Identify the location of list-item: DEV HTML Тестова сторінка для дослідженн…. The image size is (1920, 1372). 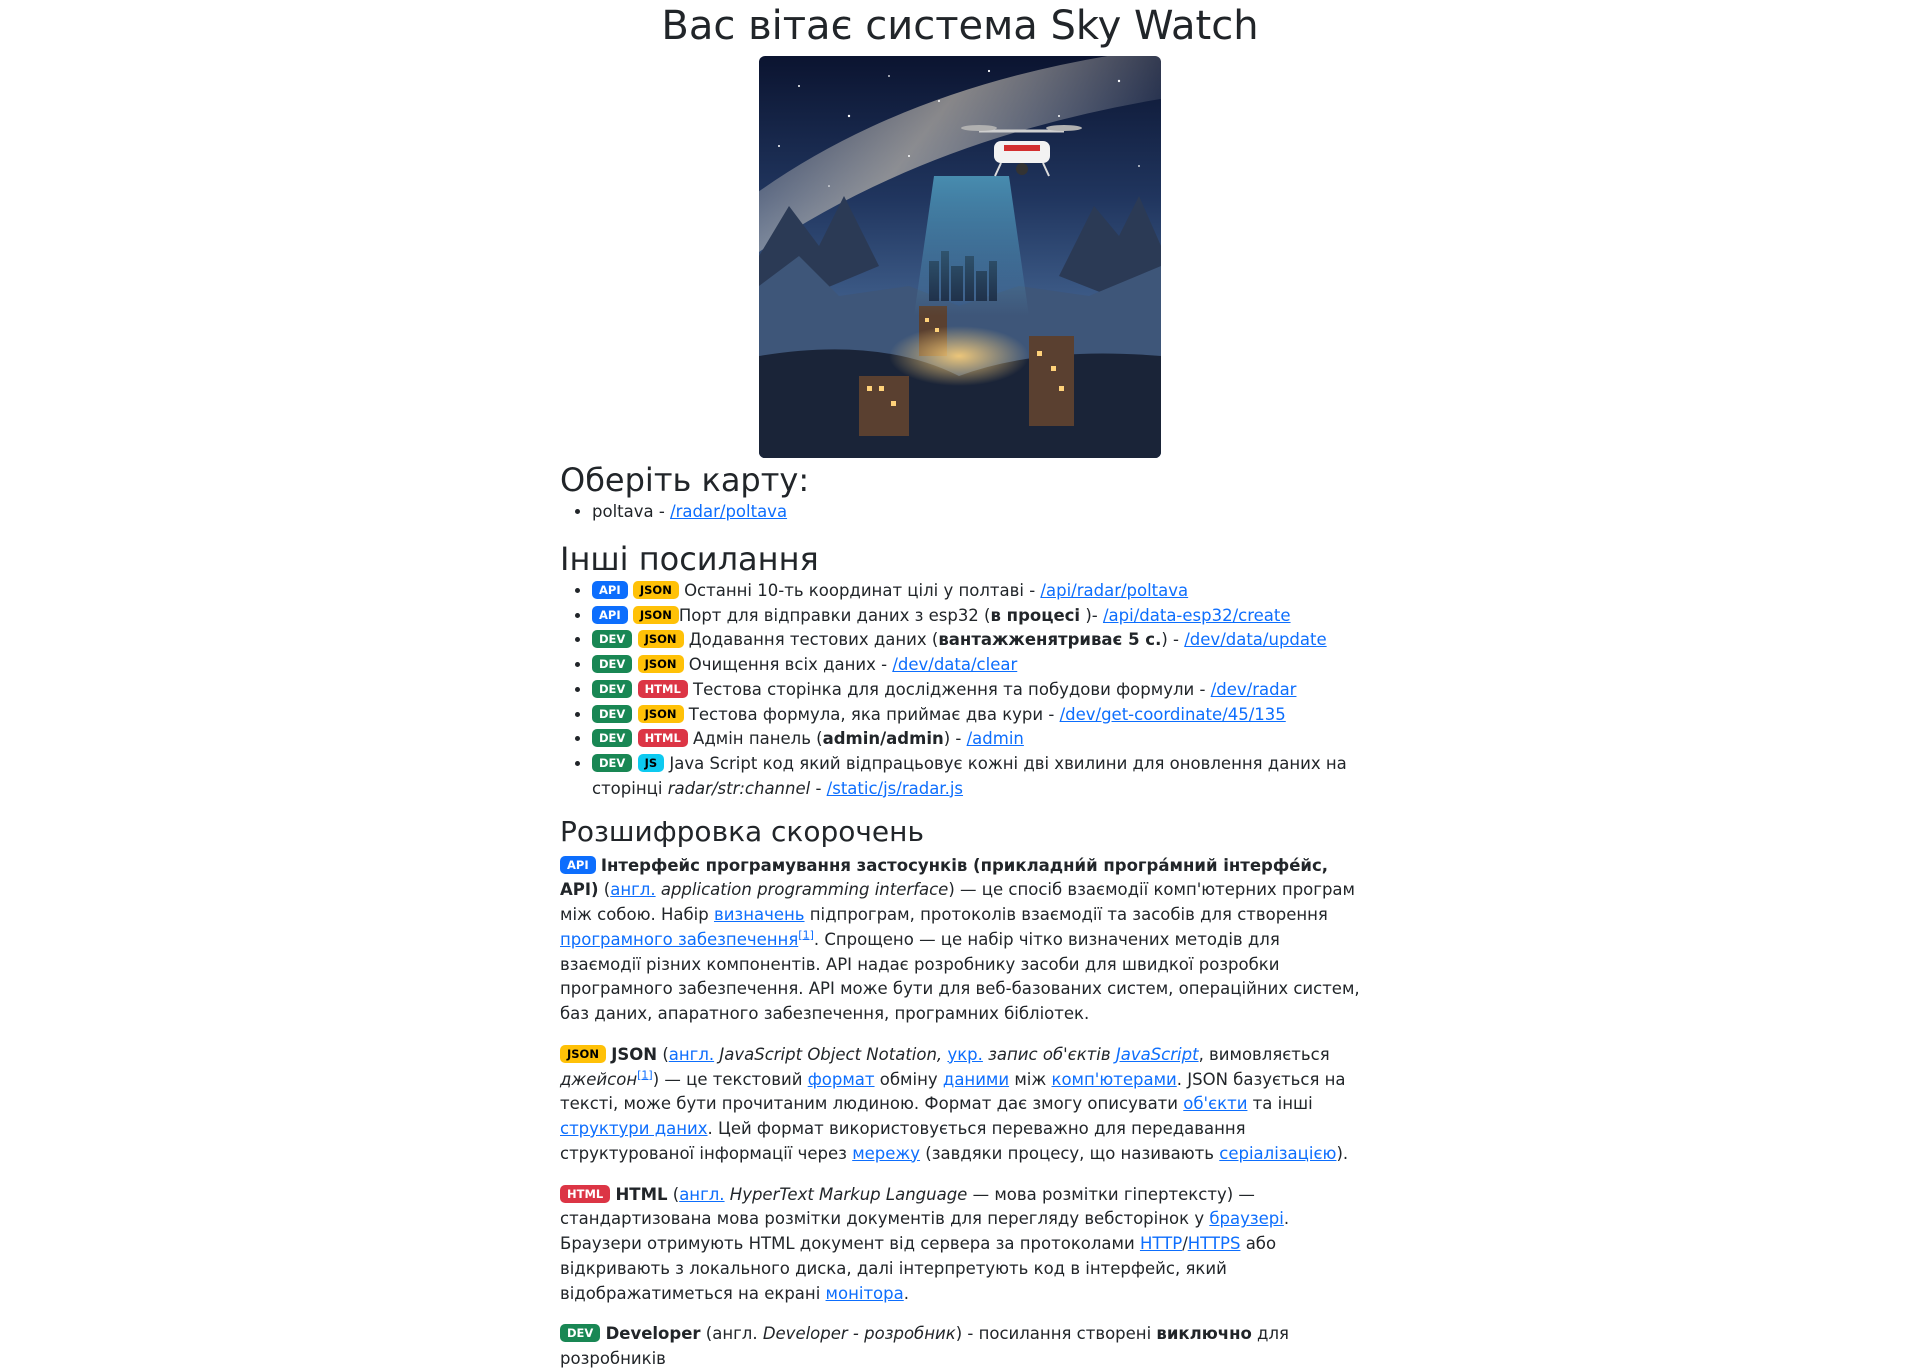
(976, 690).